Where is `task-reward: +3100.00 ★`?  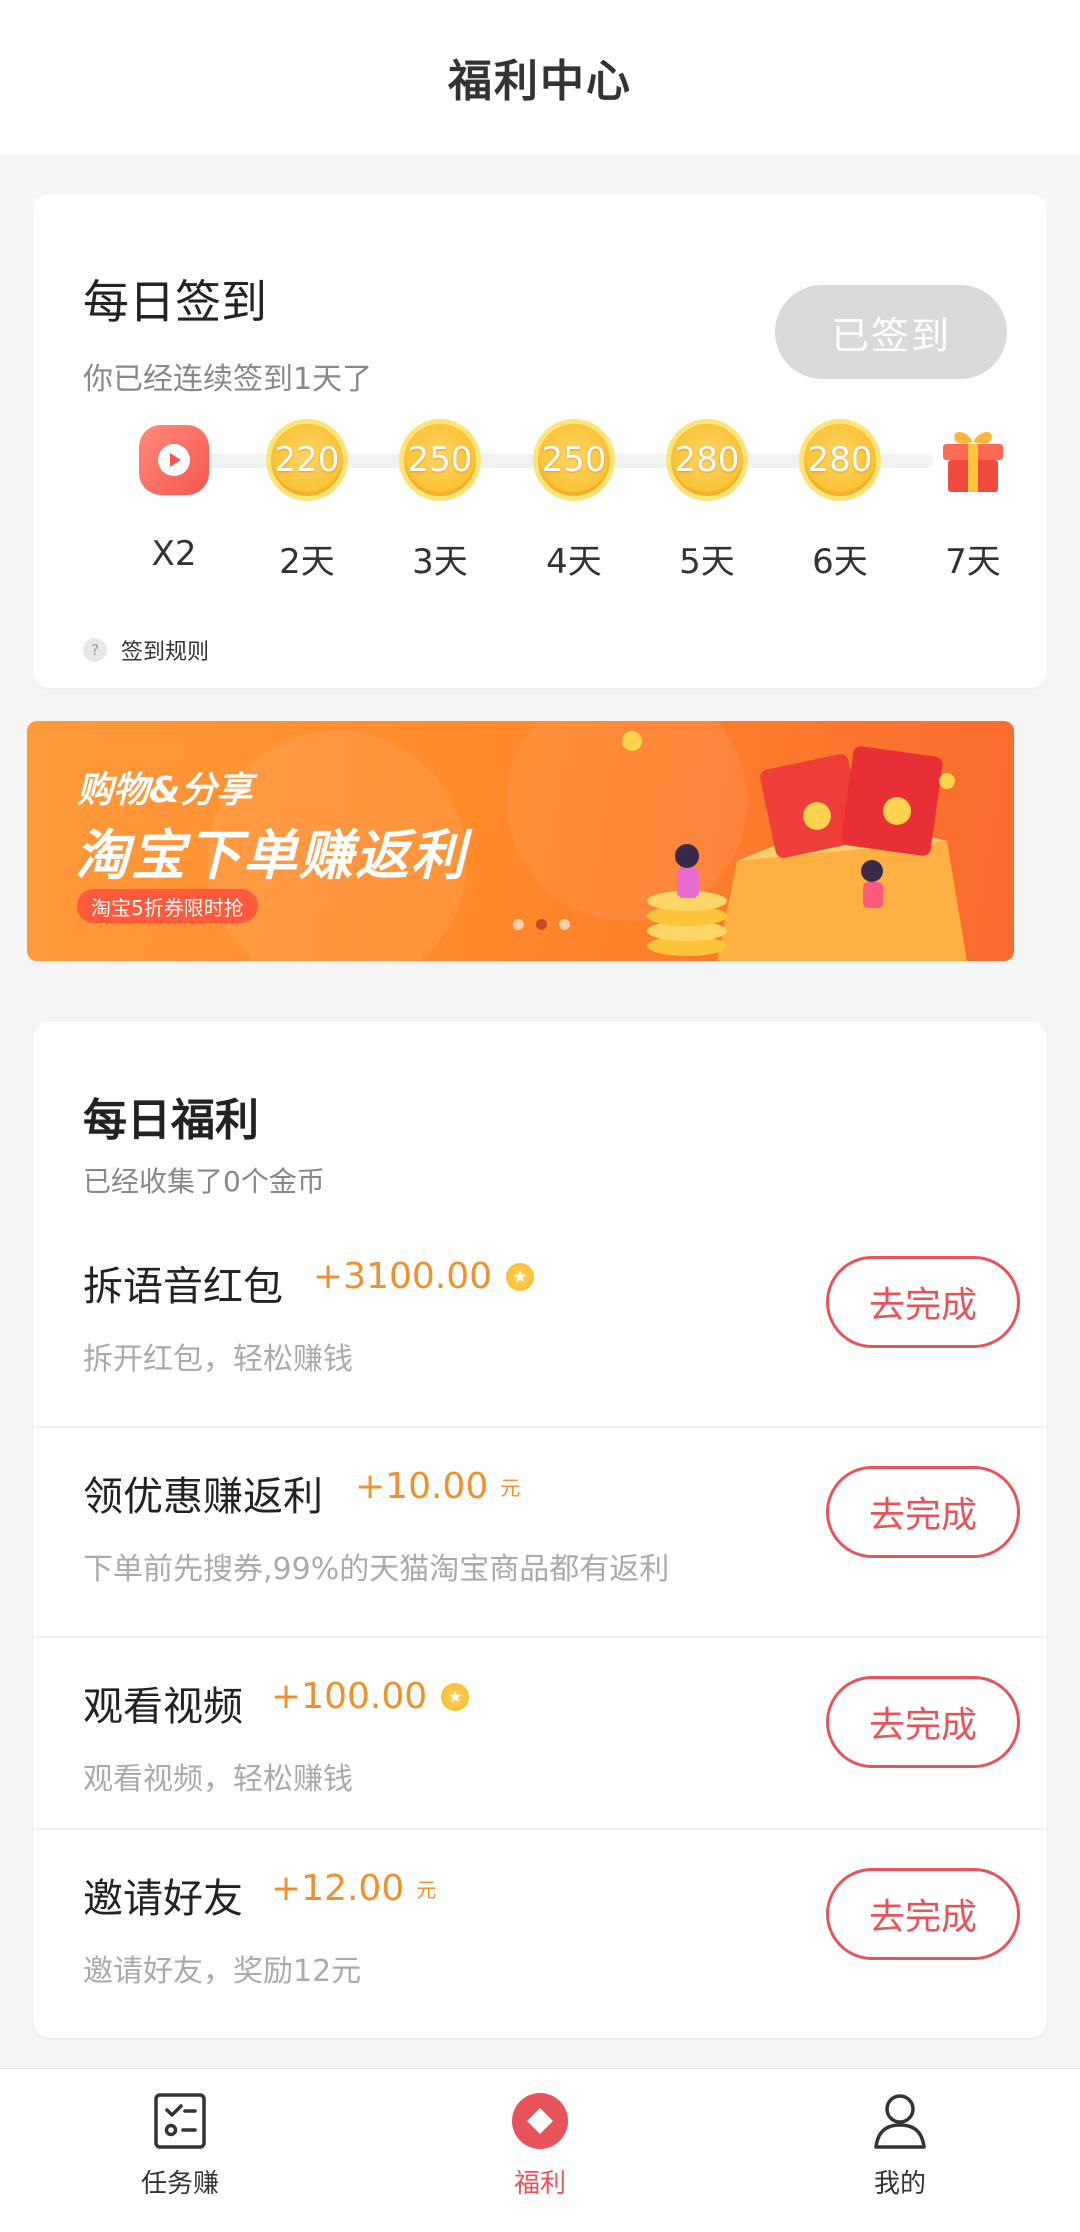 task-reward: +3100.00 ★ is located at coordinates (424, 1276).